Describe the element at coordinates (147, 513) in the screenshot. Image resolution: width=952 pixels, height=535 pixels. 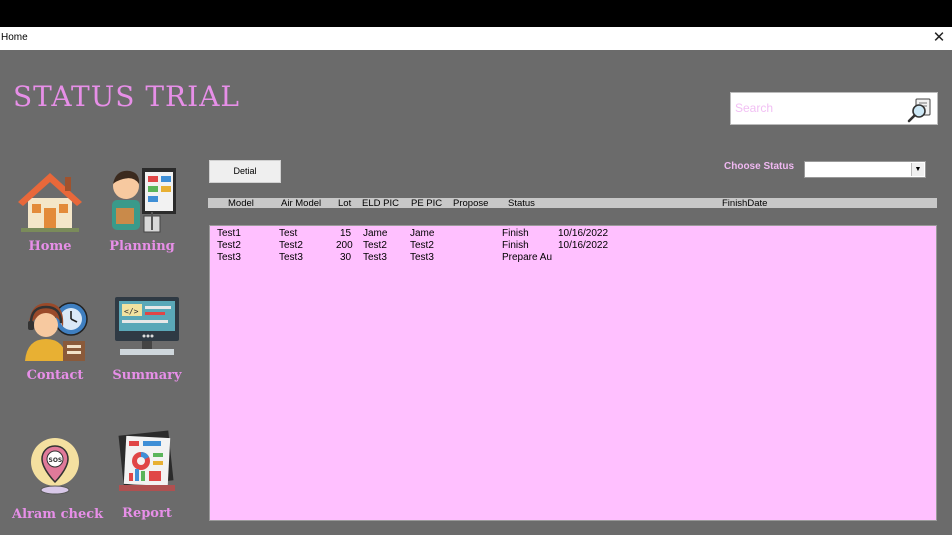
I see `nav-report-label: Report` at that location.